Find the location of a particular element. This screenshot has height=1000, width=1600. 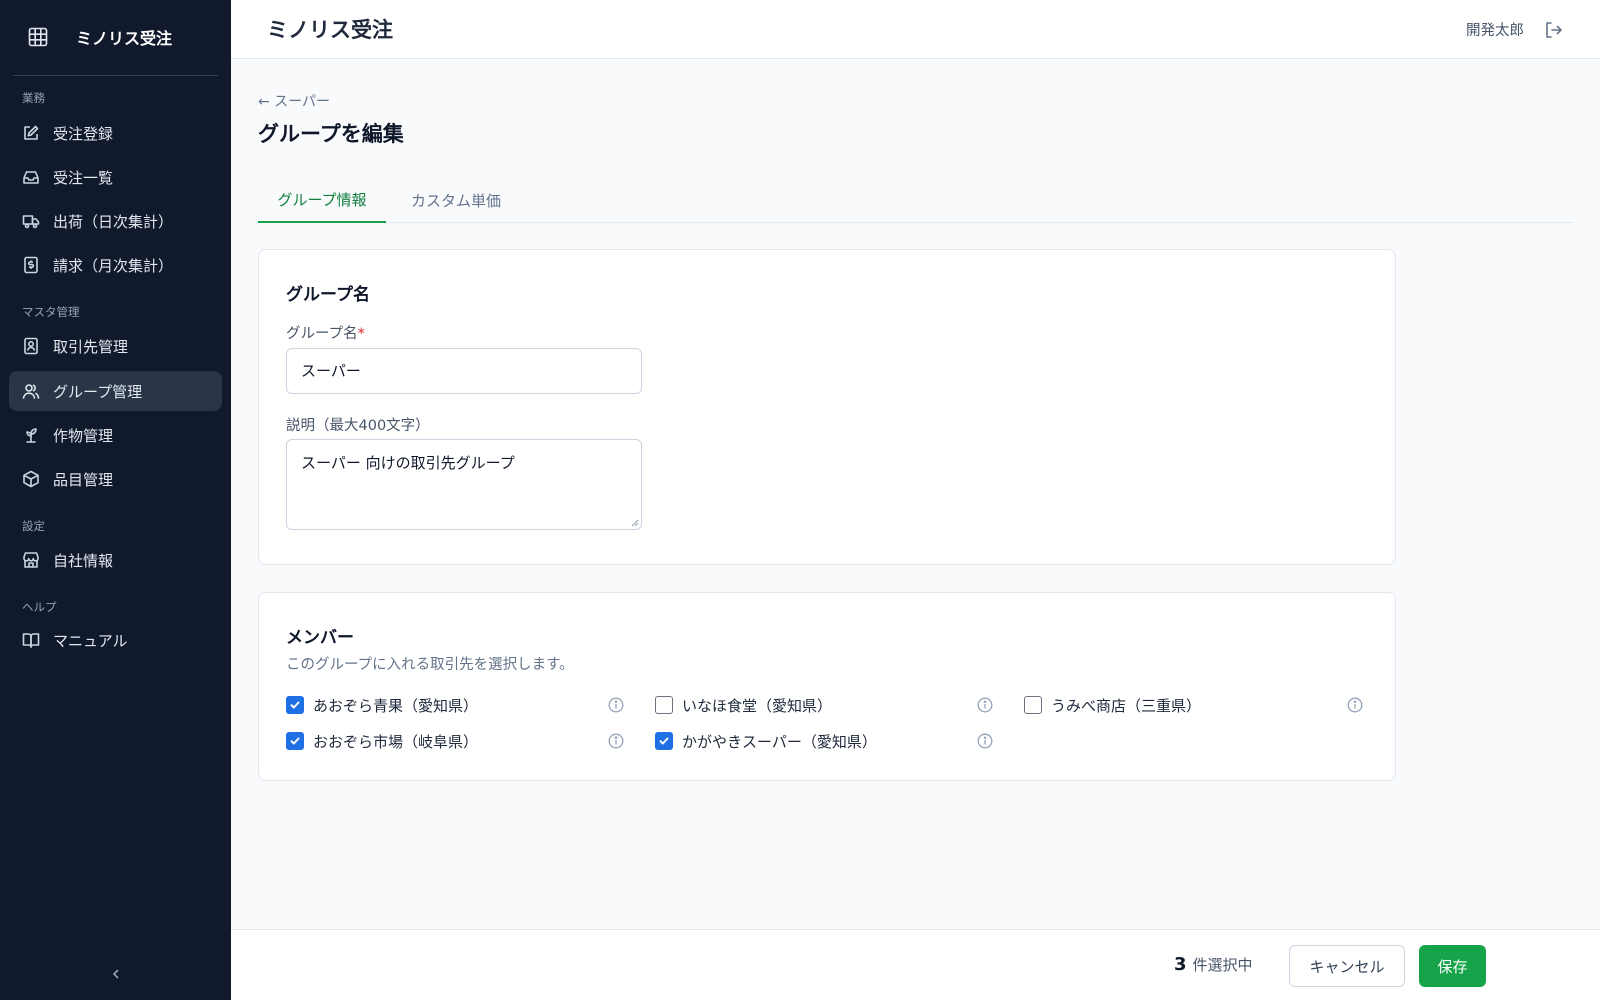

sidebar-item-company: 自社情報 is located at coordinates (115, 560).